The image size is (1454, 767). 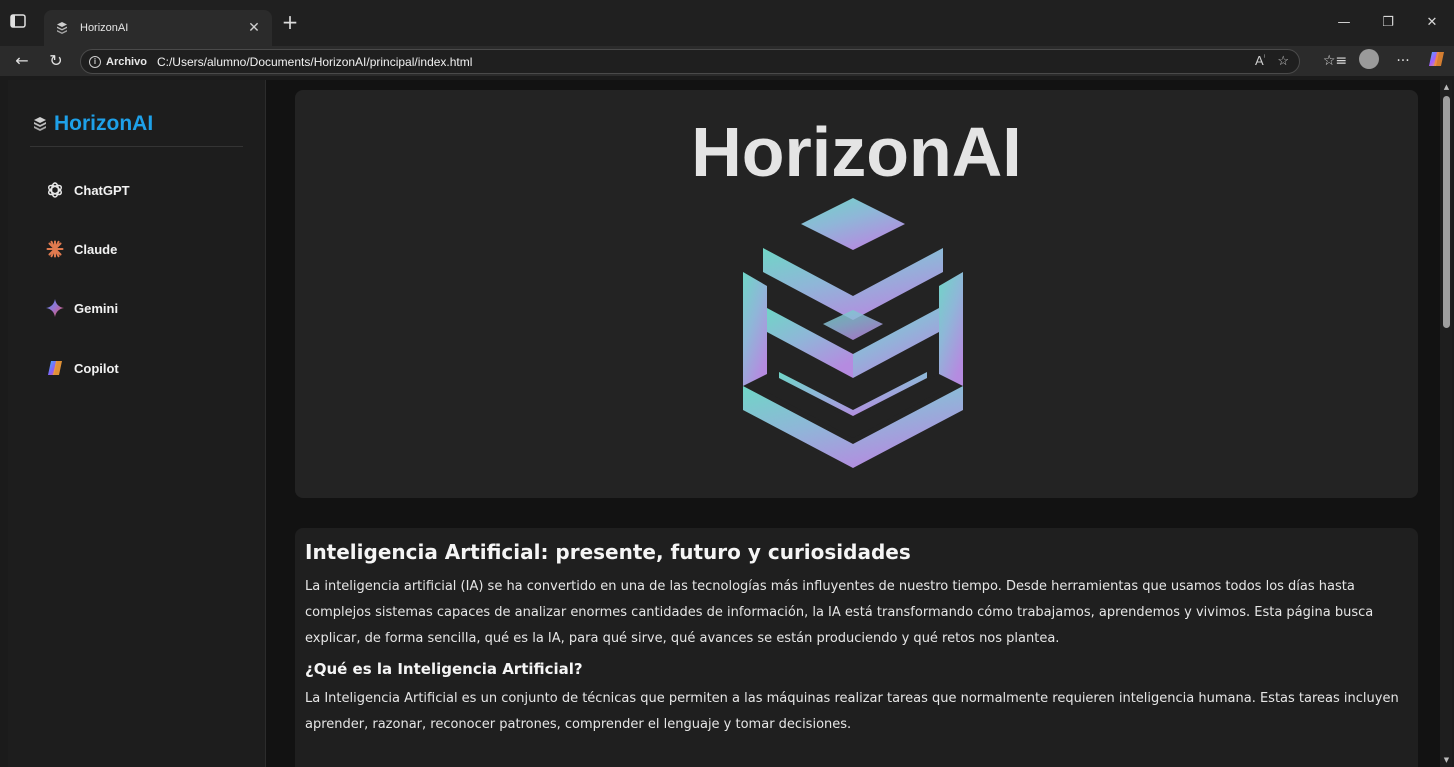 What do you see at coordinates (18, 21) in the screenshot?
I see `tab-actions-icon` at bounding box center [18, 21].